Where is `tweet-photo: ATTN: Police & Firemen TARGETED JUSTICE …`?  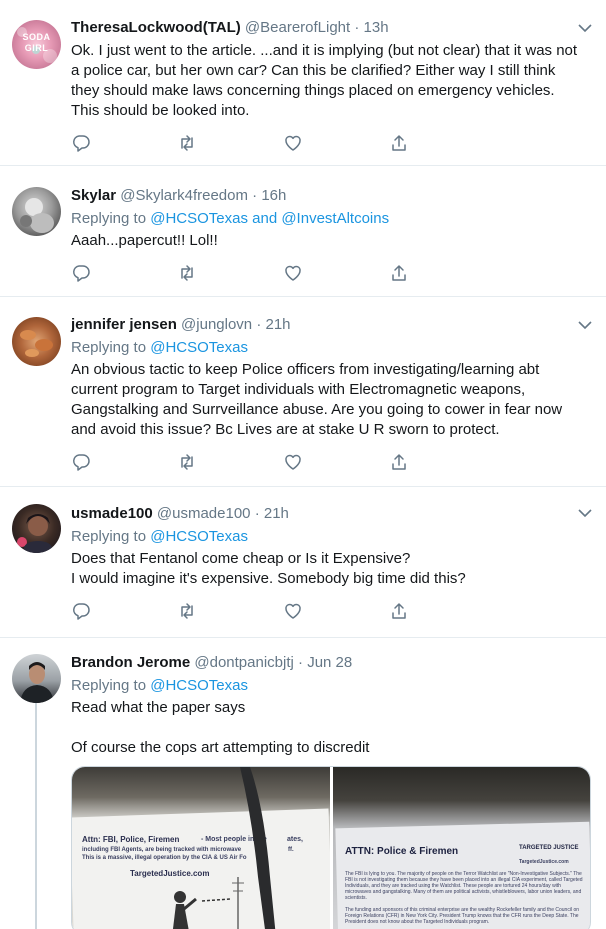
tweet-photo: ATTN: Police & Firemen TARGETED JUSTICE … is located at coordinates (461, 848).